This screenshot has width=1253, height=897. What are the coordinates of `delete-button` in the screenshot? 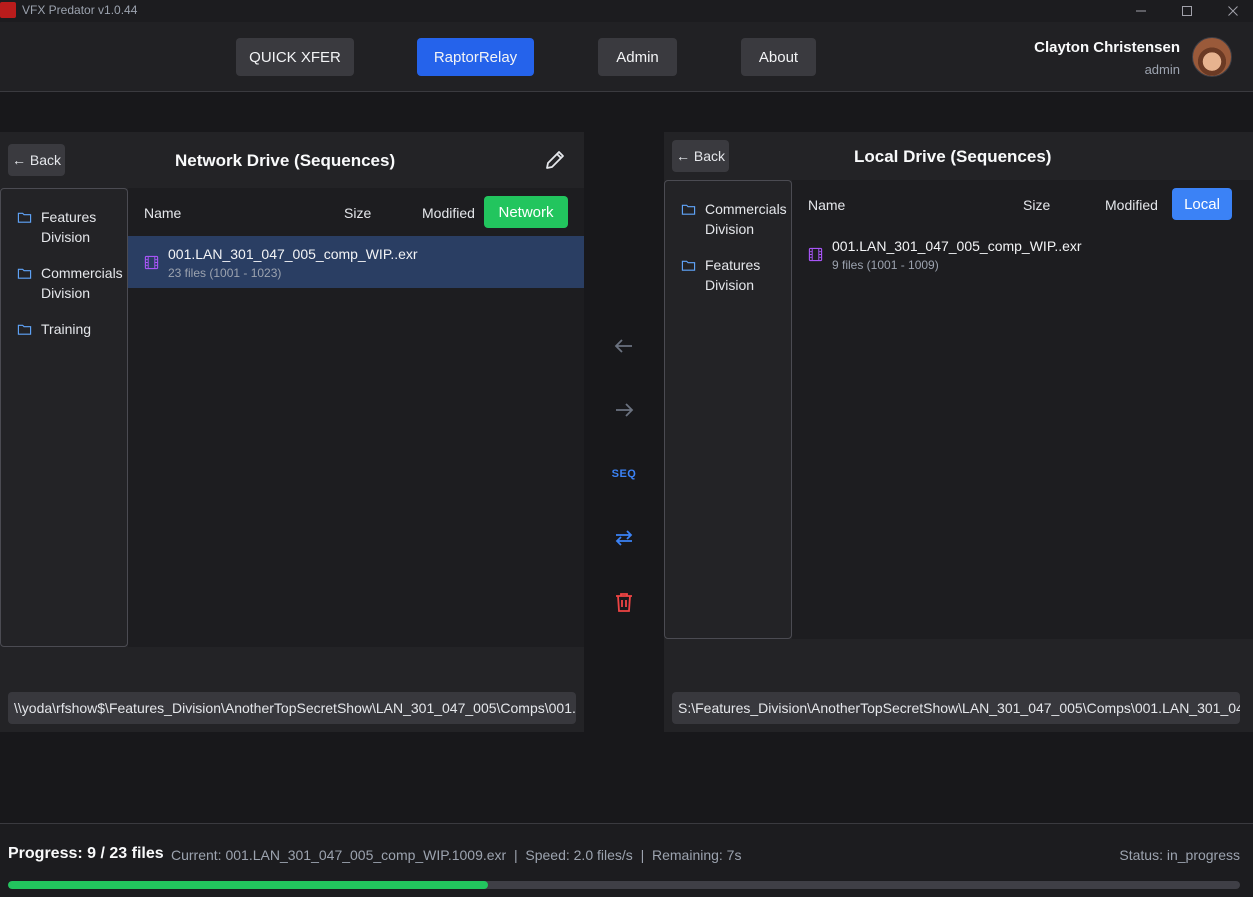 It's located at (624, 602).